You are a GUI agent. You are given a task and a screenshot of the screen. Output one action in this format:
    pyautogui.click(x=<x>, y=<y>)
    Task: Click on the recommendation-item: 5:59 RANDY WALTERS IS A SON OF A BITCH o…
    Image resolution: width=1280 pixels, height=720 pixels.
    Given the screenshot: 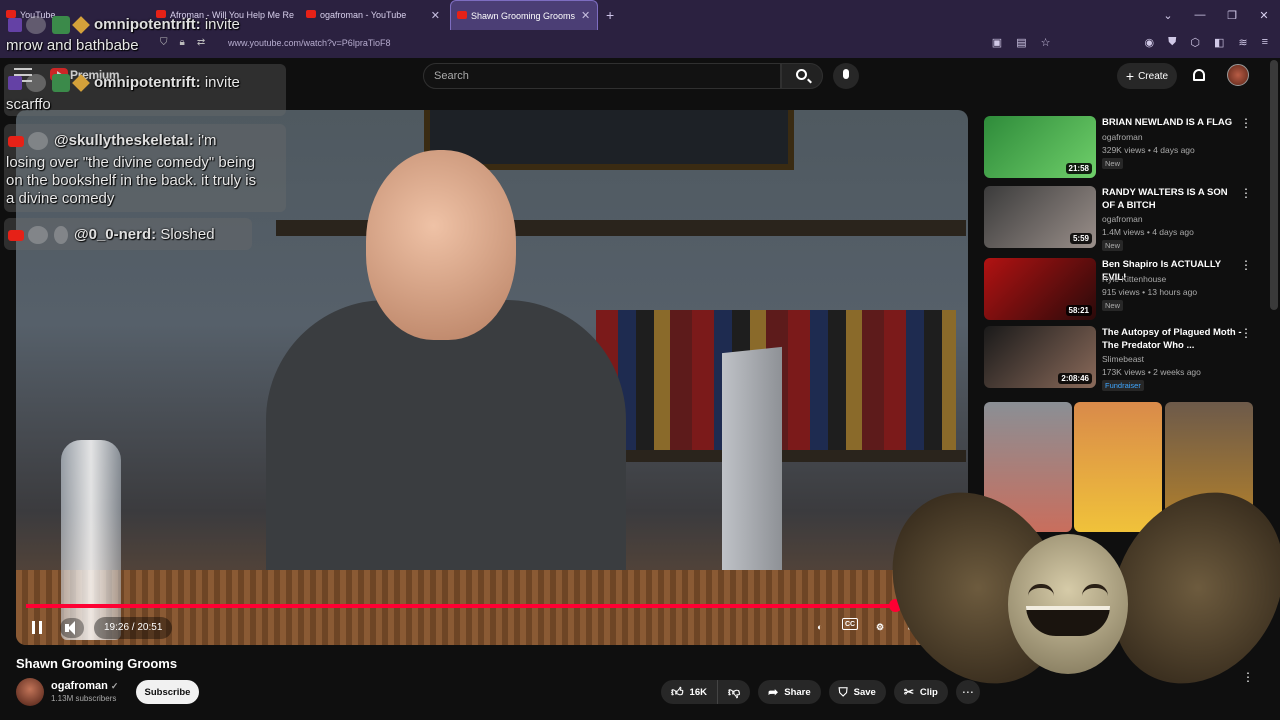 What is the action you would take?
    pyautogui.click(x=1122, y=220)
    